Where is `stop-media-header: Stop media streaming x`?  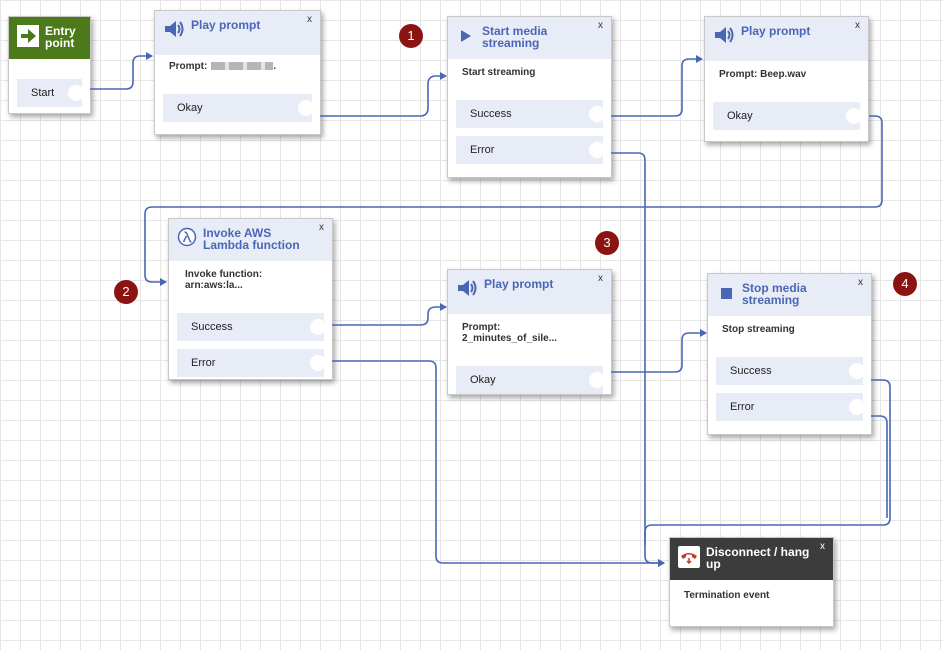 stop-media-header: Stop media streaming x is located at coordinates (789, 295).